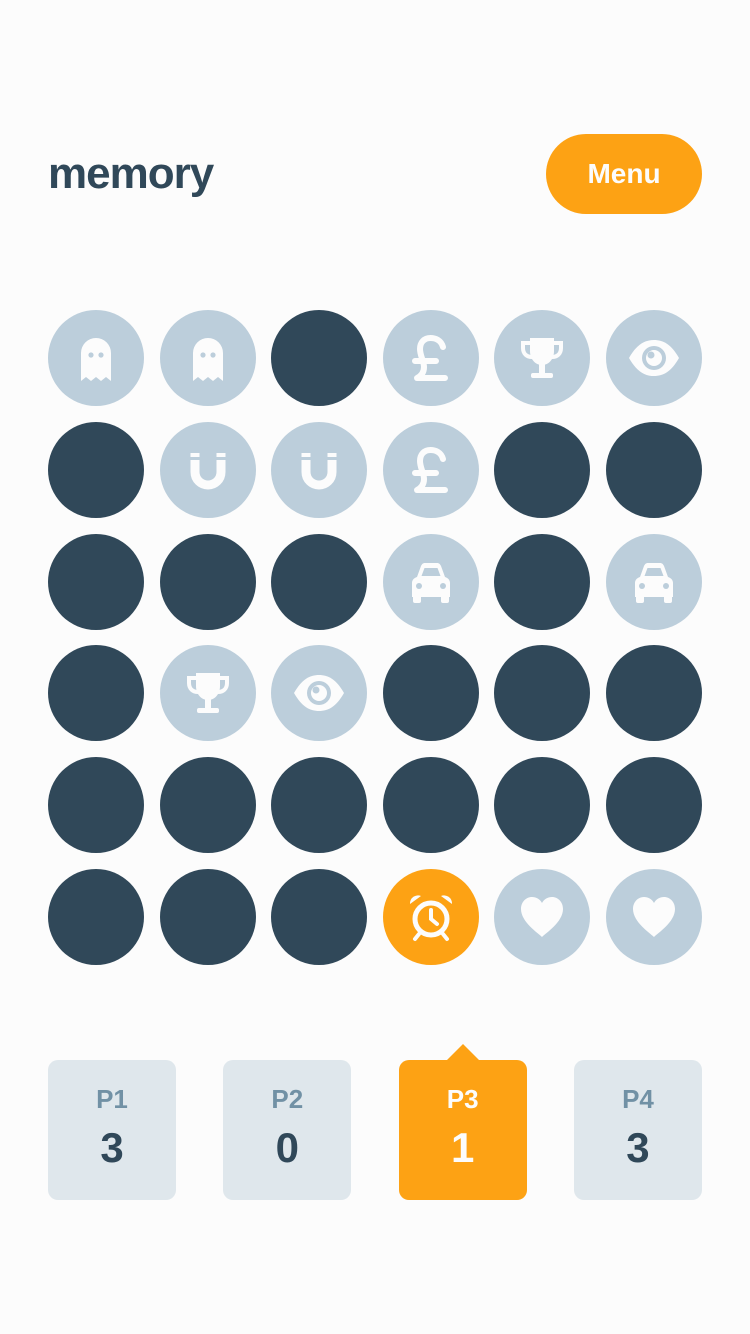 Image resolution: width=750 pixels, height=1334 pixels. I want to click on header: memory Menu, so click(375, 174).